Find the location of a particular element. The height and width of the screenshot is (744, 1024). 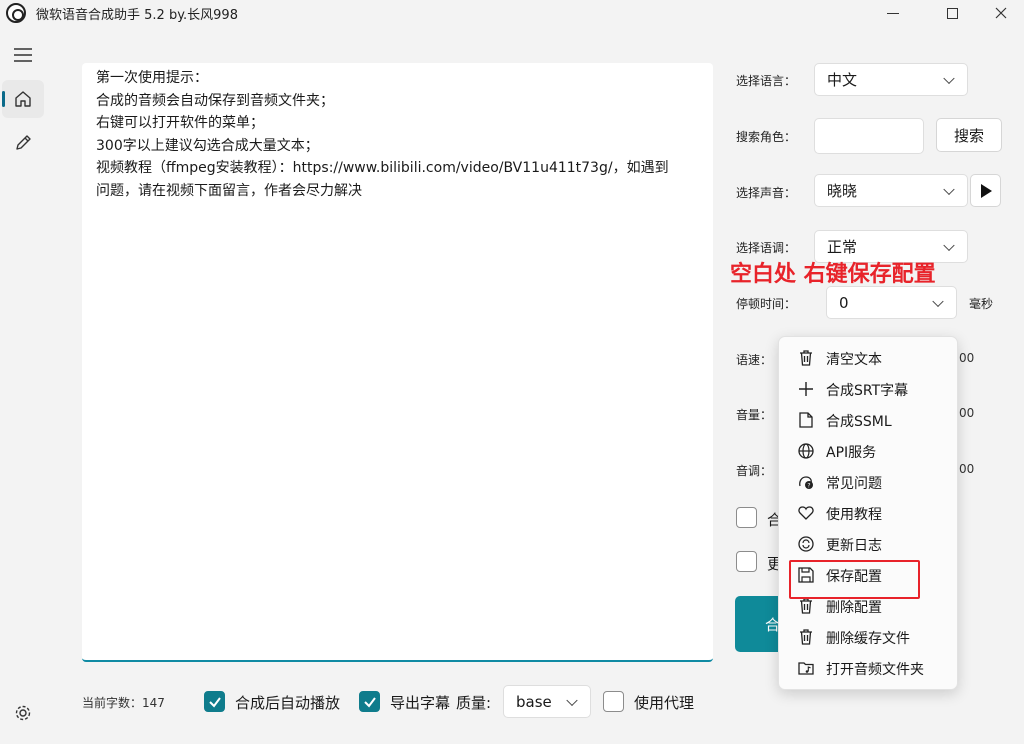

menu-item-label: 合成SRT字幕 is located at coordinates (867, 391).